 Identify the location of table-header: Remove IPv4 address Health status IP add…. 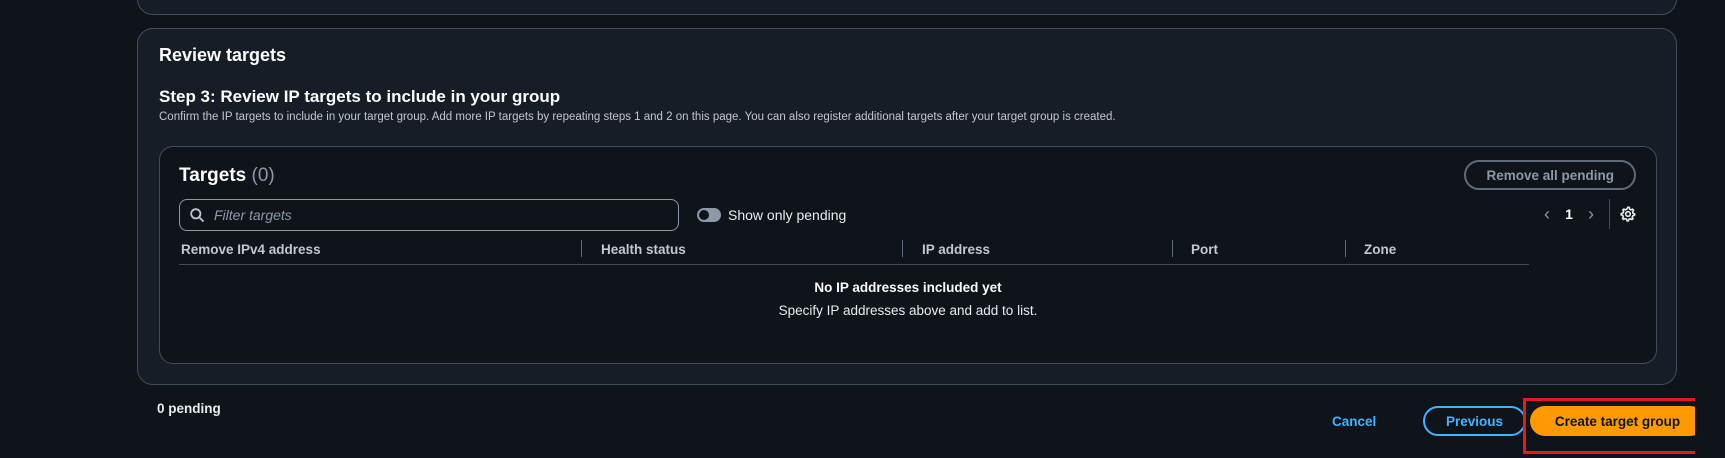
(854, 249).